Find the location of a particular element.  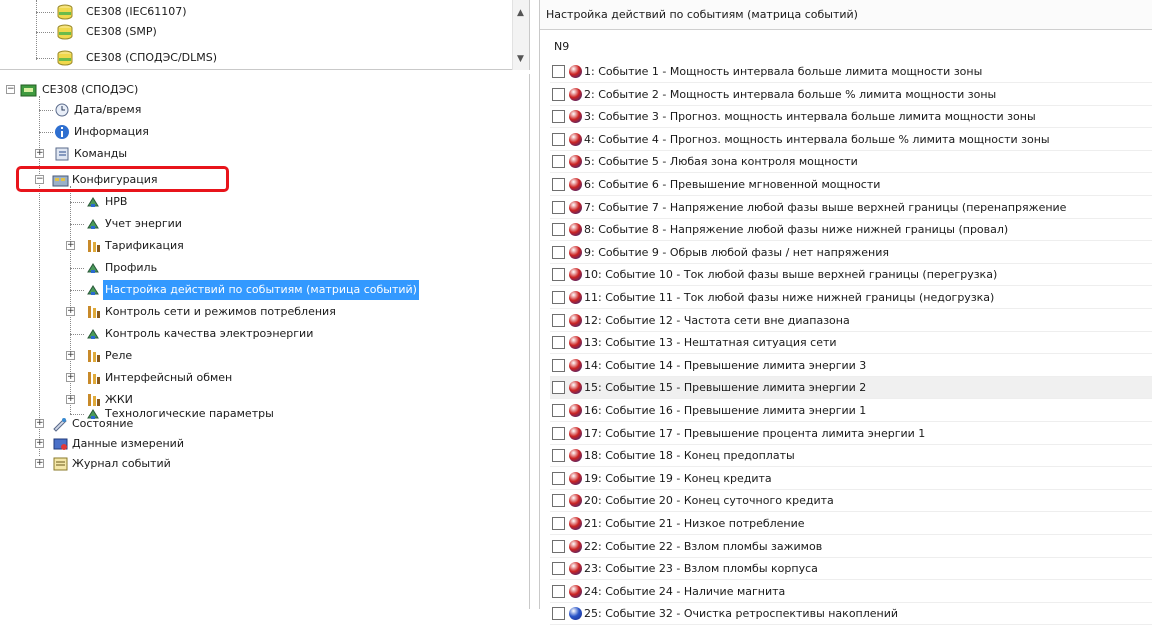

setting-item-icon is located at coordinates (93, 224).